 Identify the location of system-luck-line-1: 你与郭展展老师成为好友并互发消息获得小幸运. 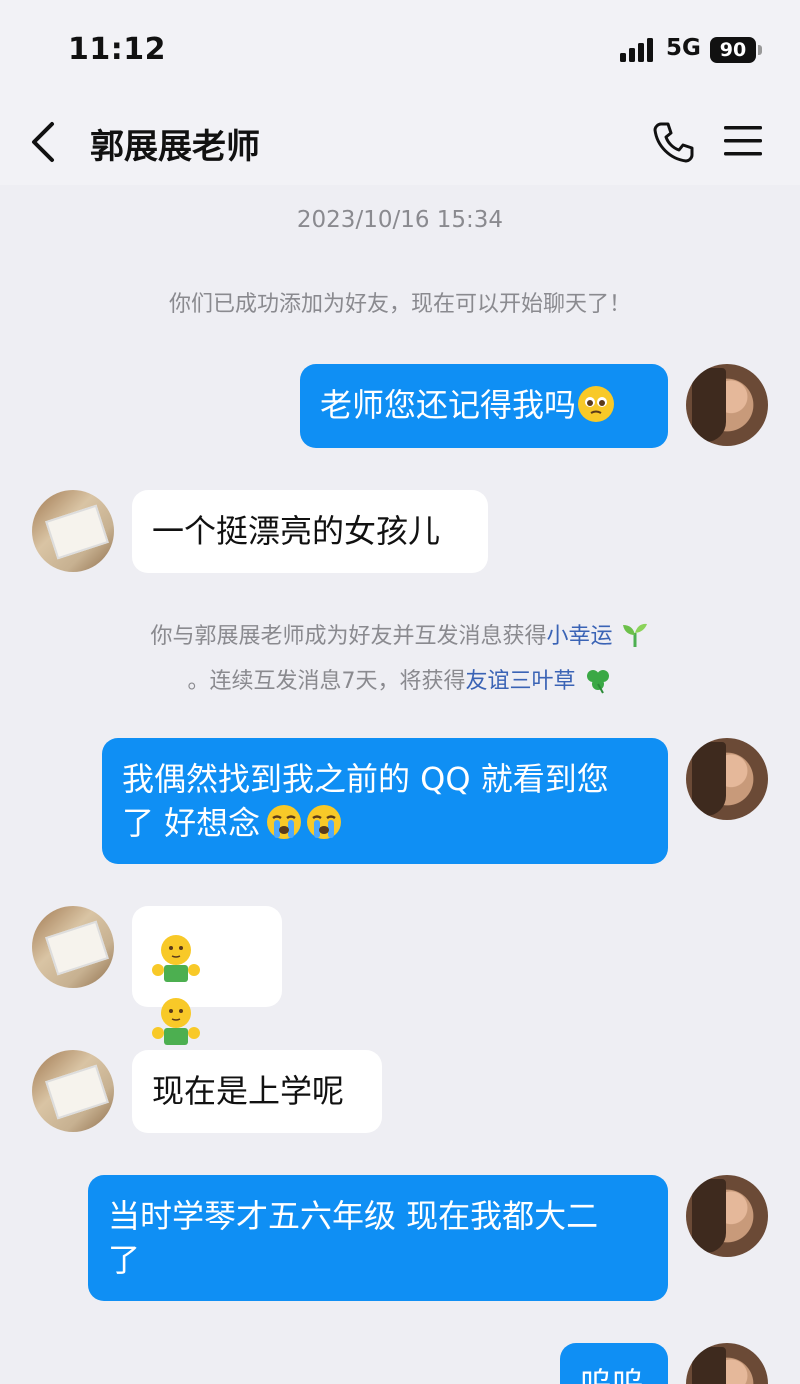
(400, 636).